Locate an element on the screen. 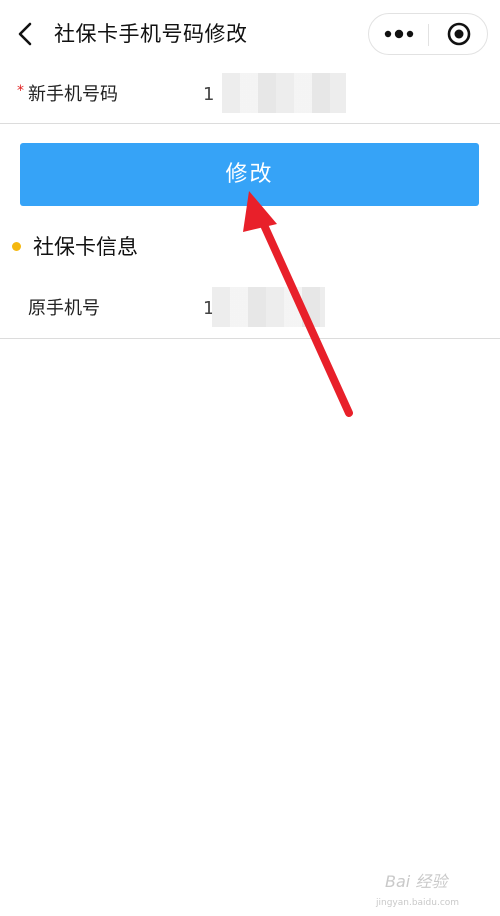  back-button is located at coordinates (26, 34).